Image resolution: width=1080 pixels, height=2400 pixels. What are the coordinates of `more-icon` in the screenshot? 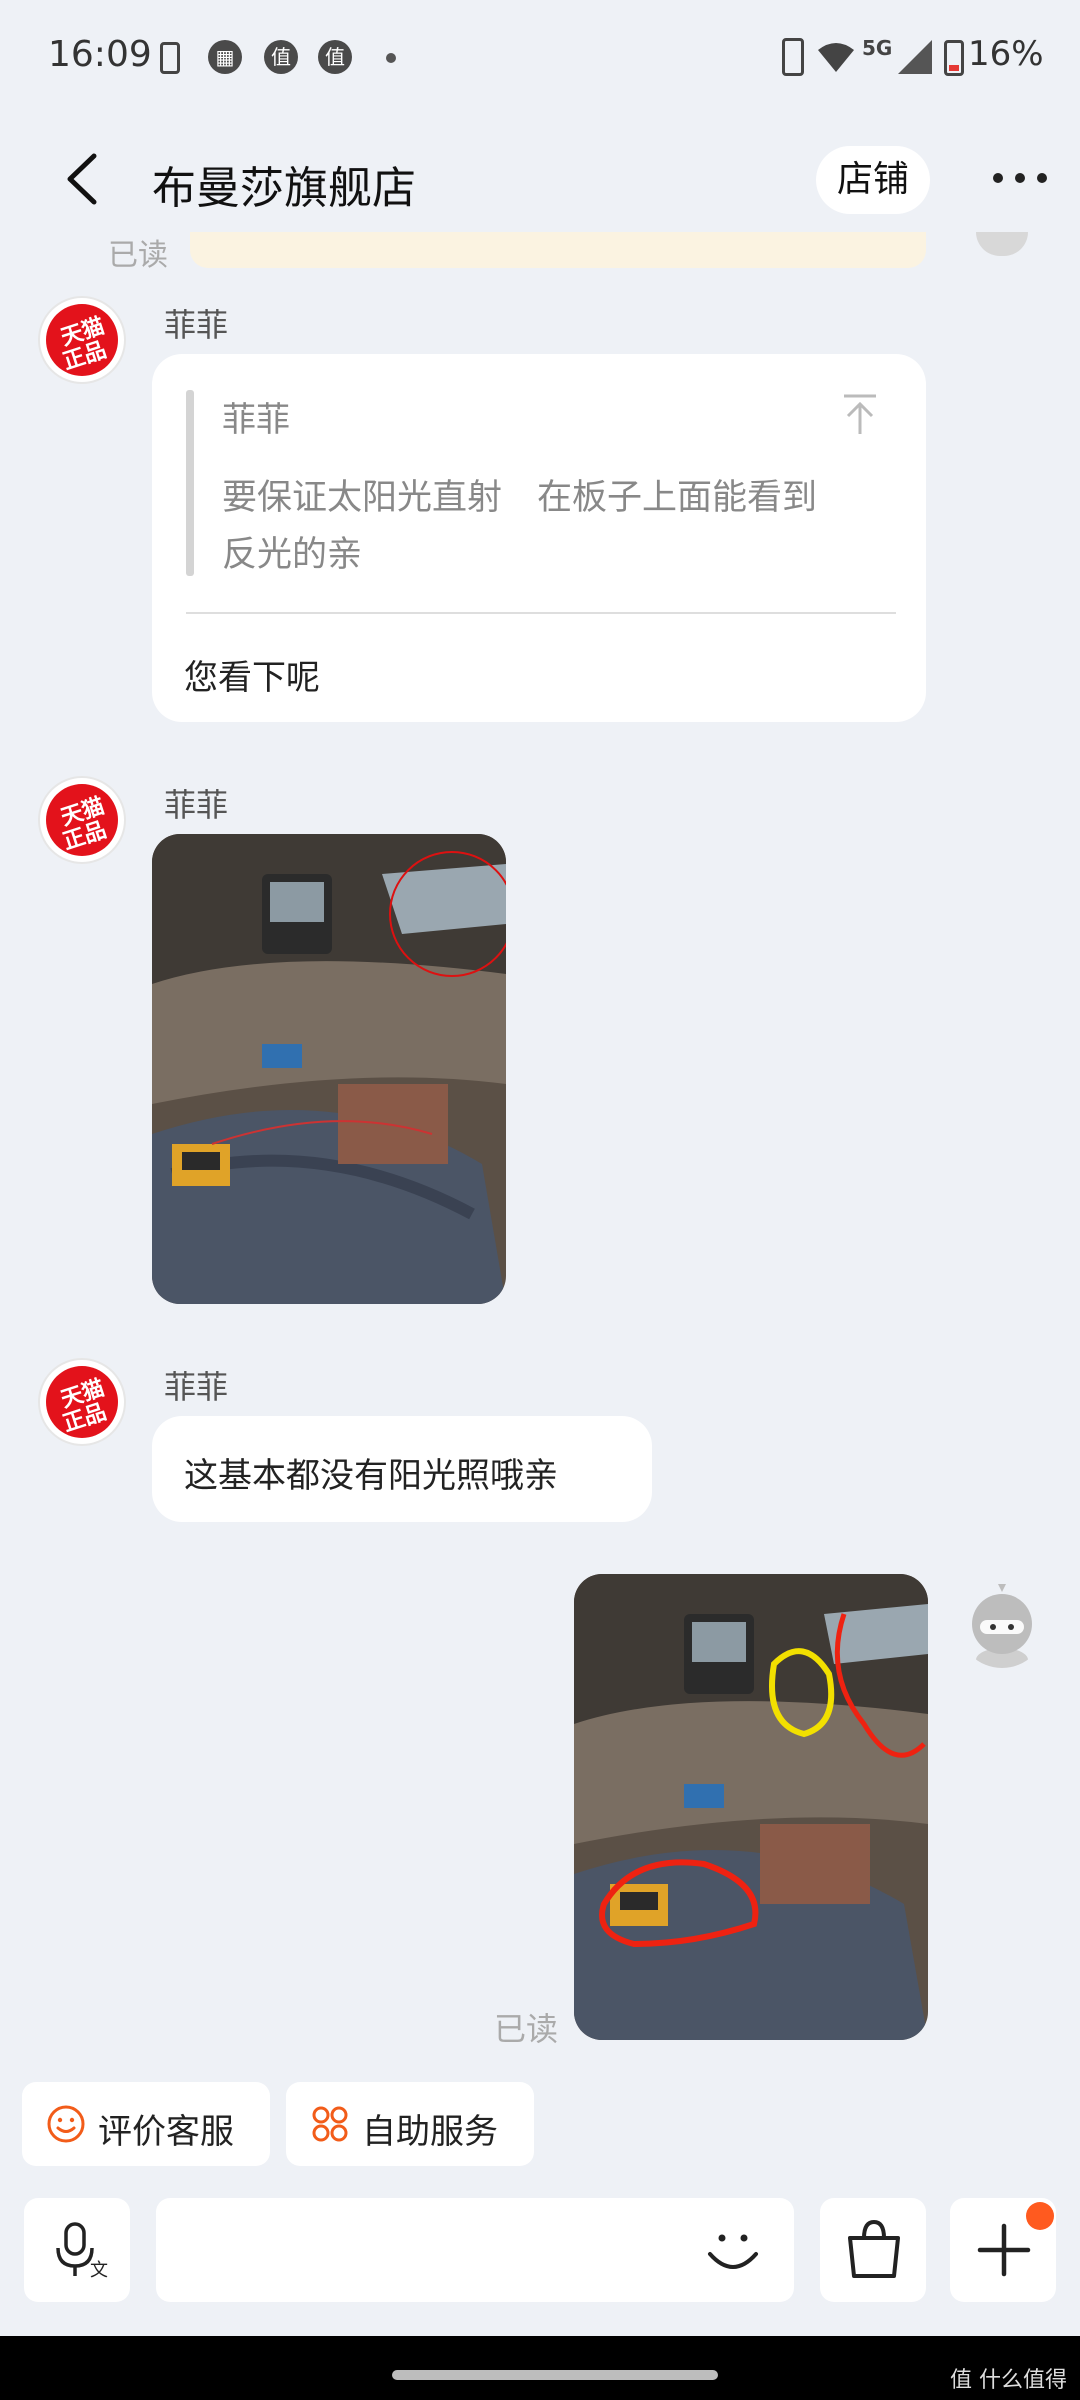 It's located at (1020, 178).